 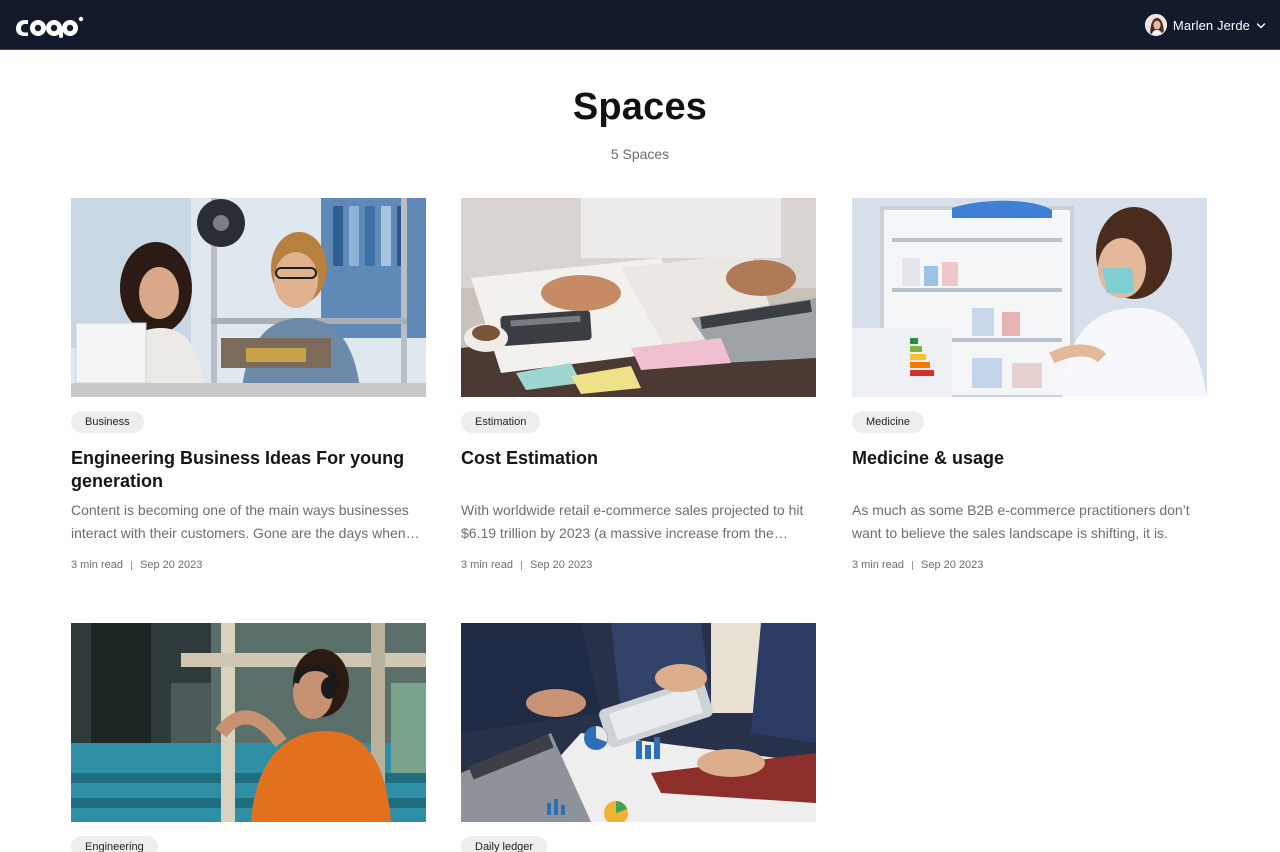 I want to click on user-name: Marlen Jerde, so click(x=1211, y=25).